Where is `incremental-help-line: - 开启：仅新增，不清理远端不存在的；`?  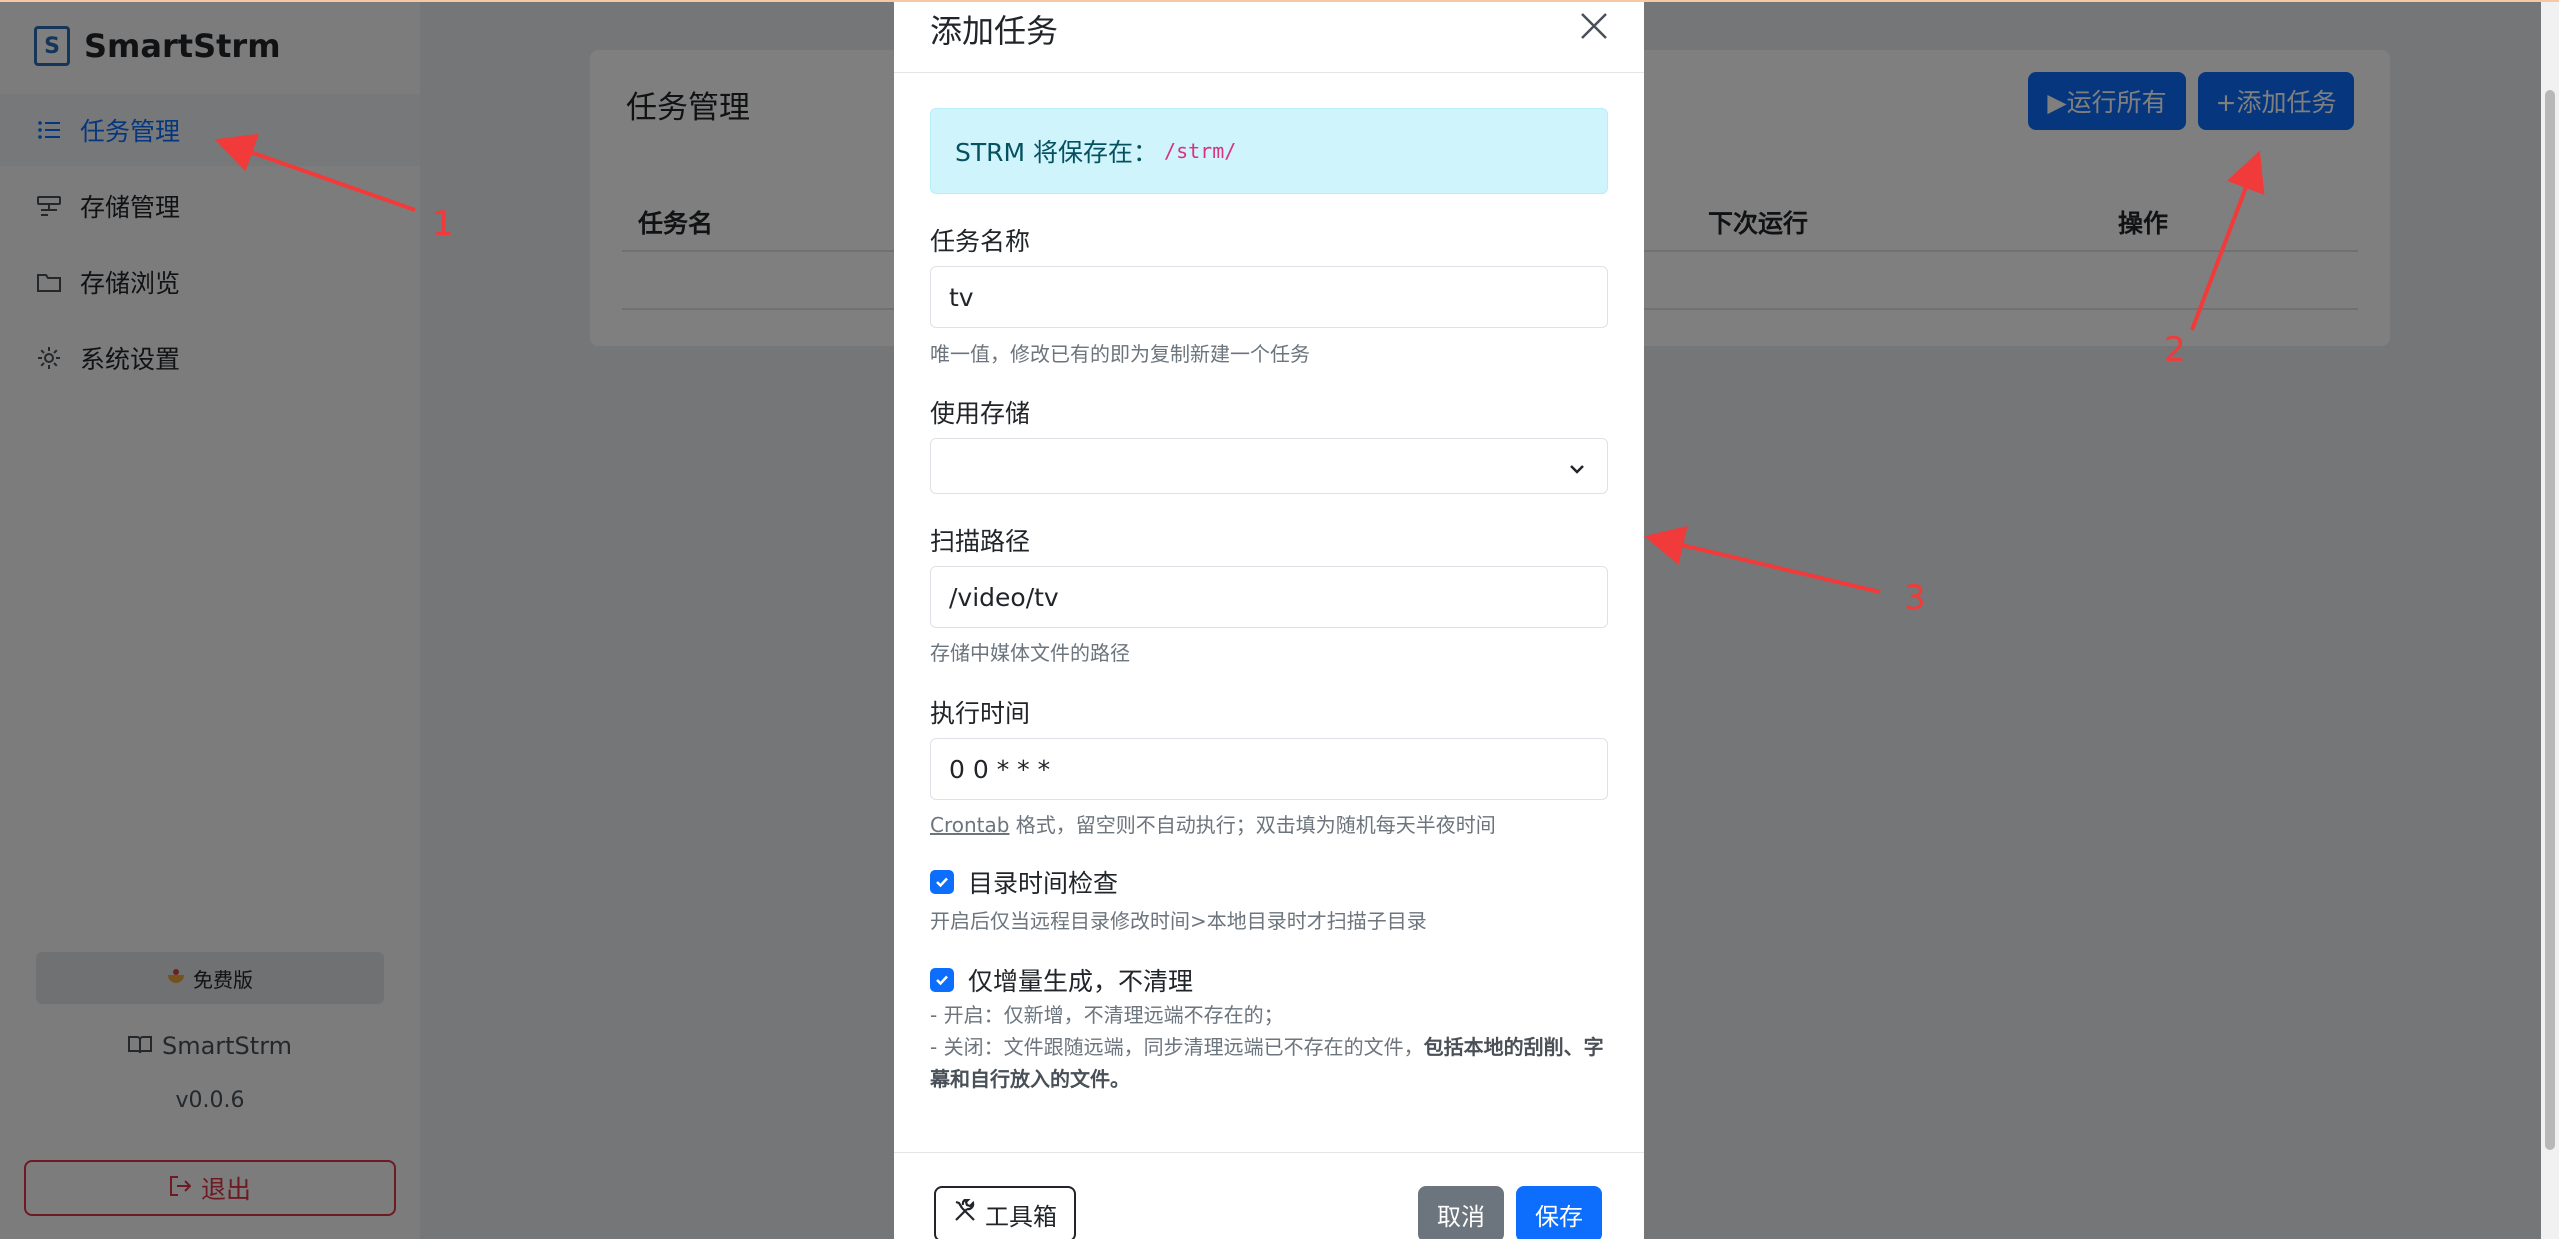
incremental-help-line: - 开启：仅新增，不清理远端不存在的； is located at coordinates (1107, 1015).